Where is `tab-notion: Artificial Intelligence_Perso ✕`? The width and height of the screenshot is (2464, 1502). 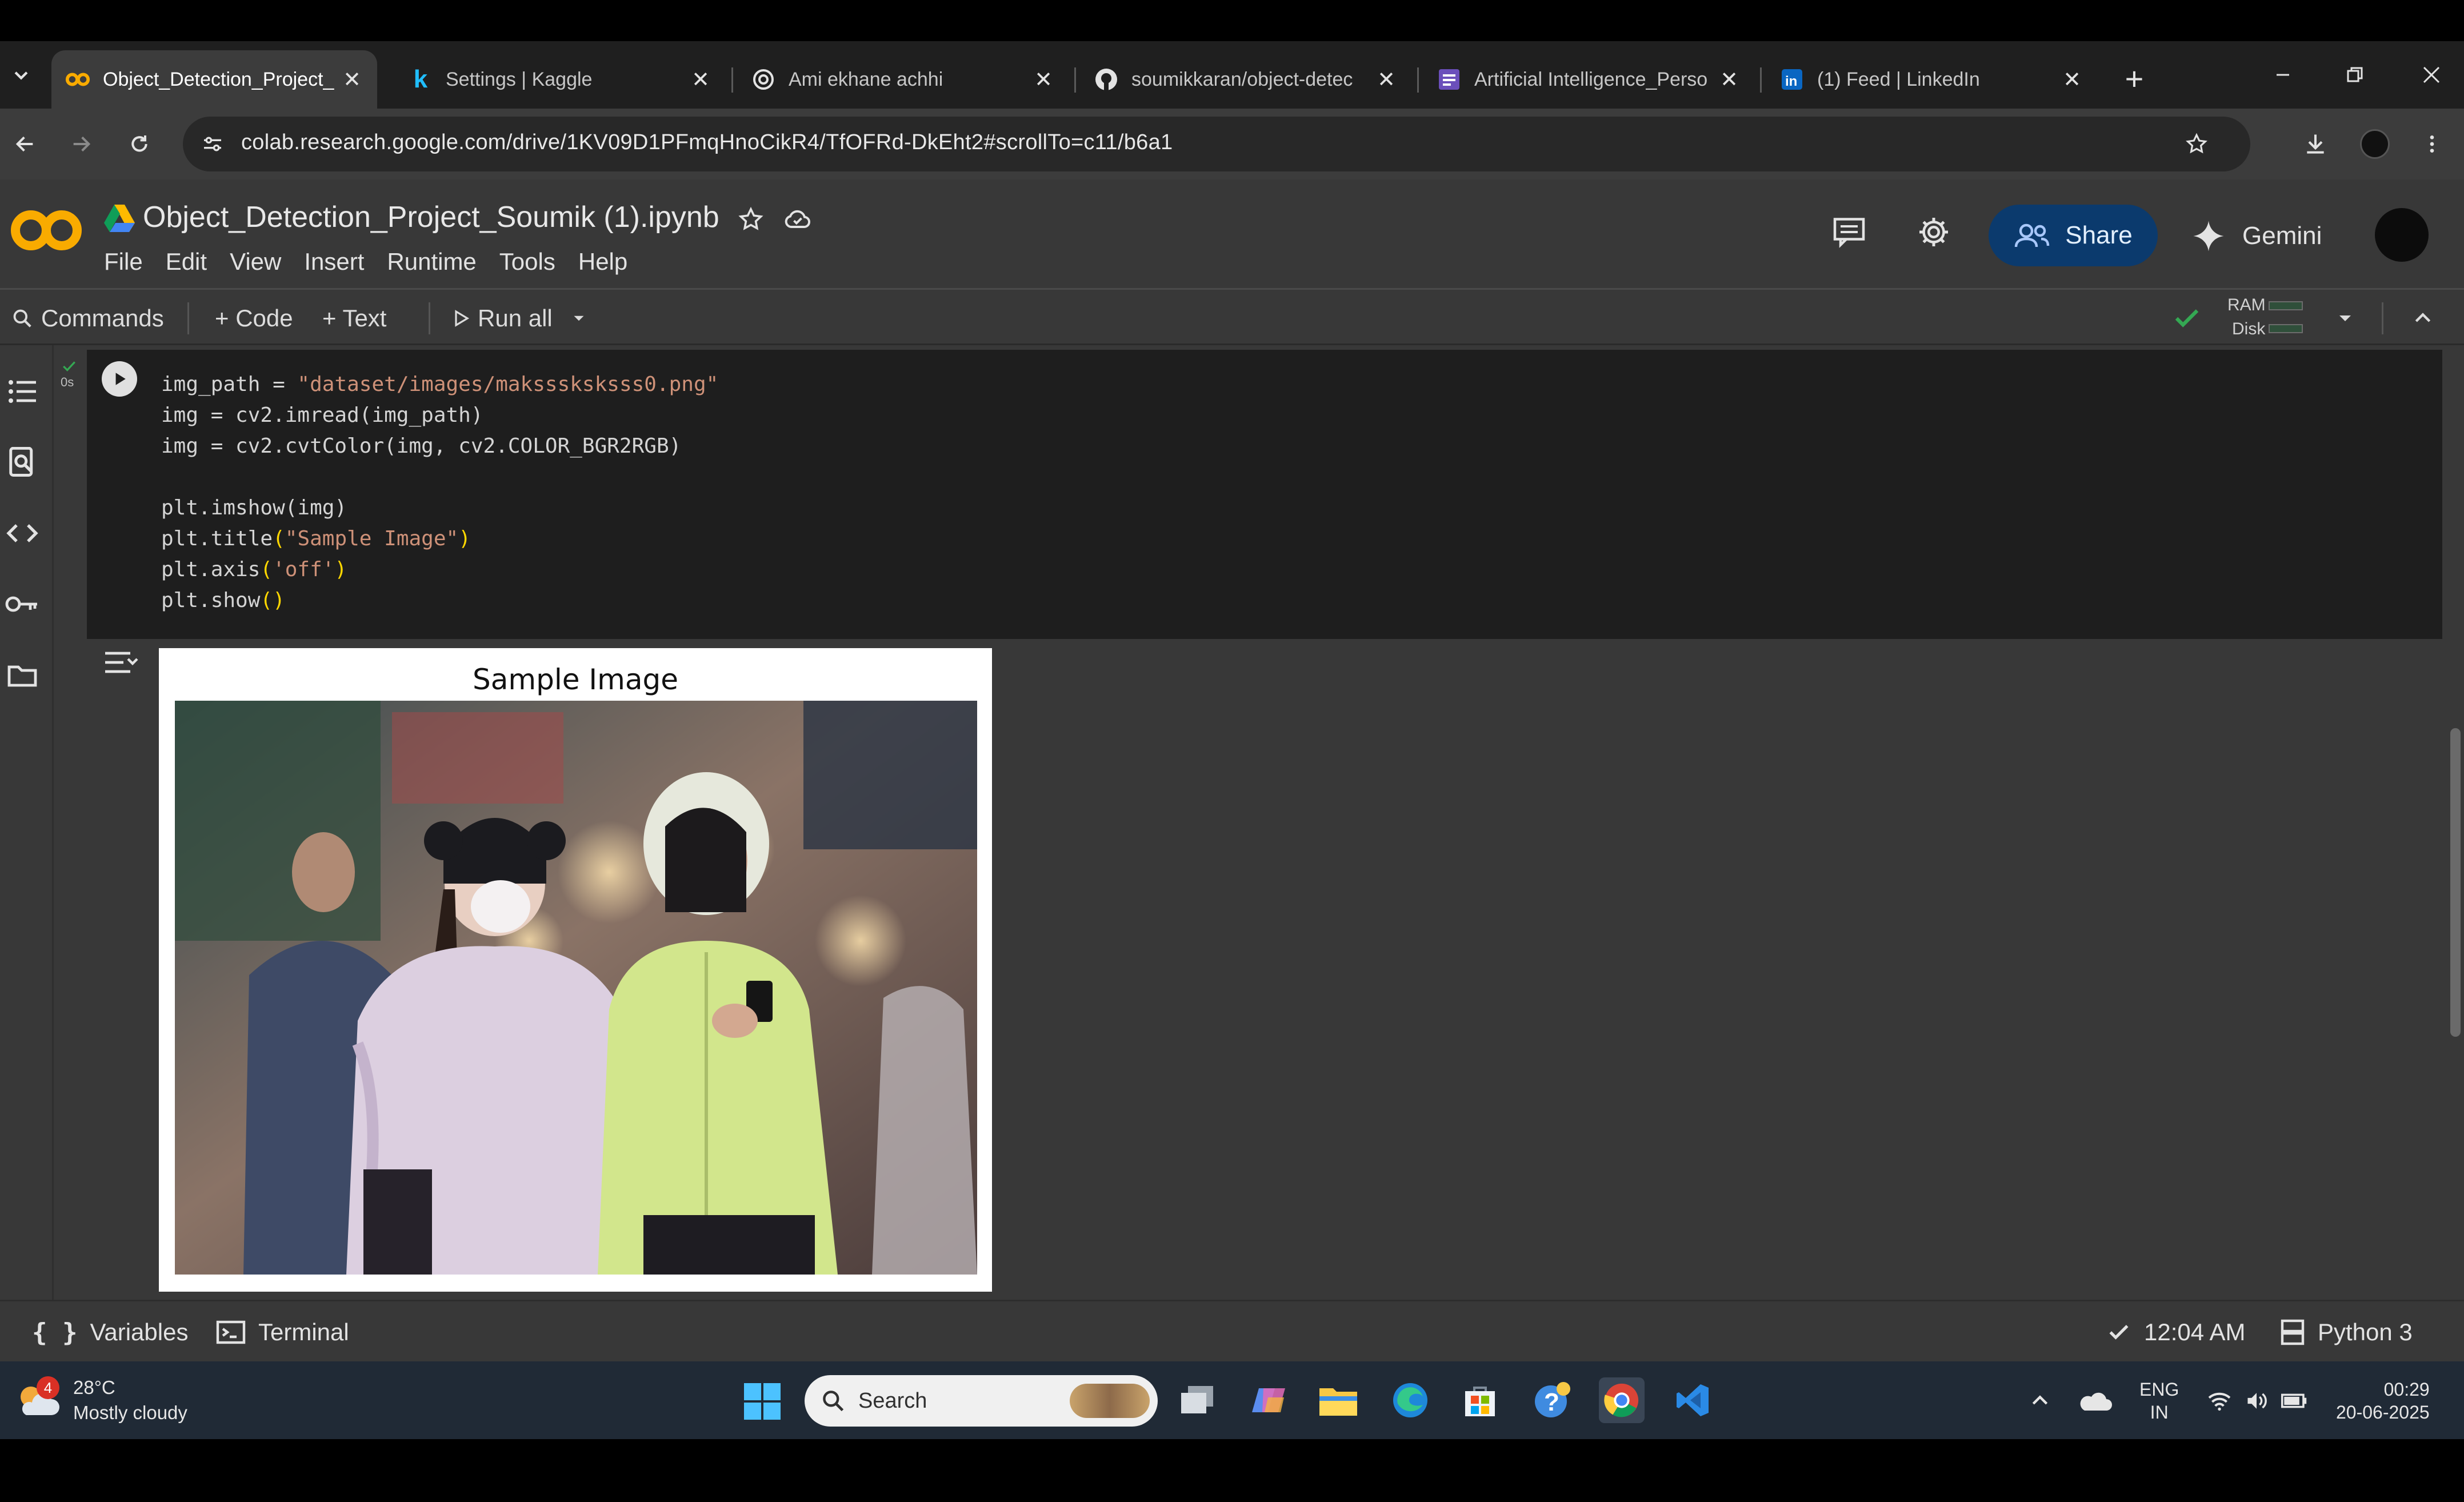
tab-notion: Artificial Intelligence_Perso ✕ is located at coordinates (1588, 79).